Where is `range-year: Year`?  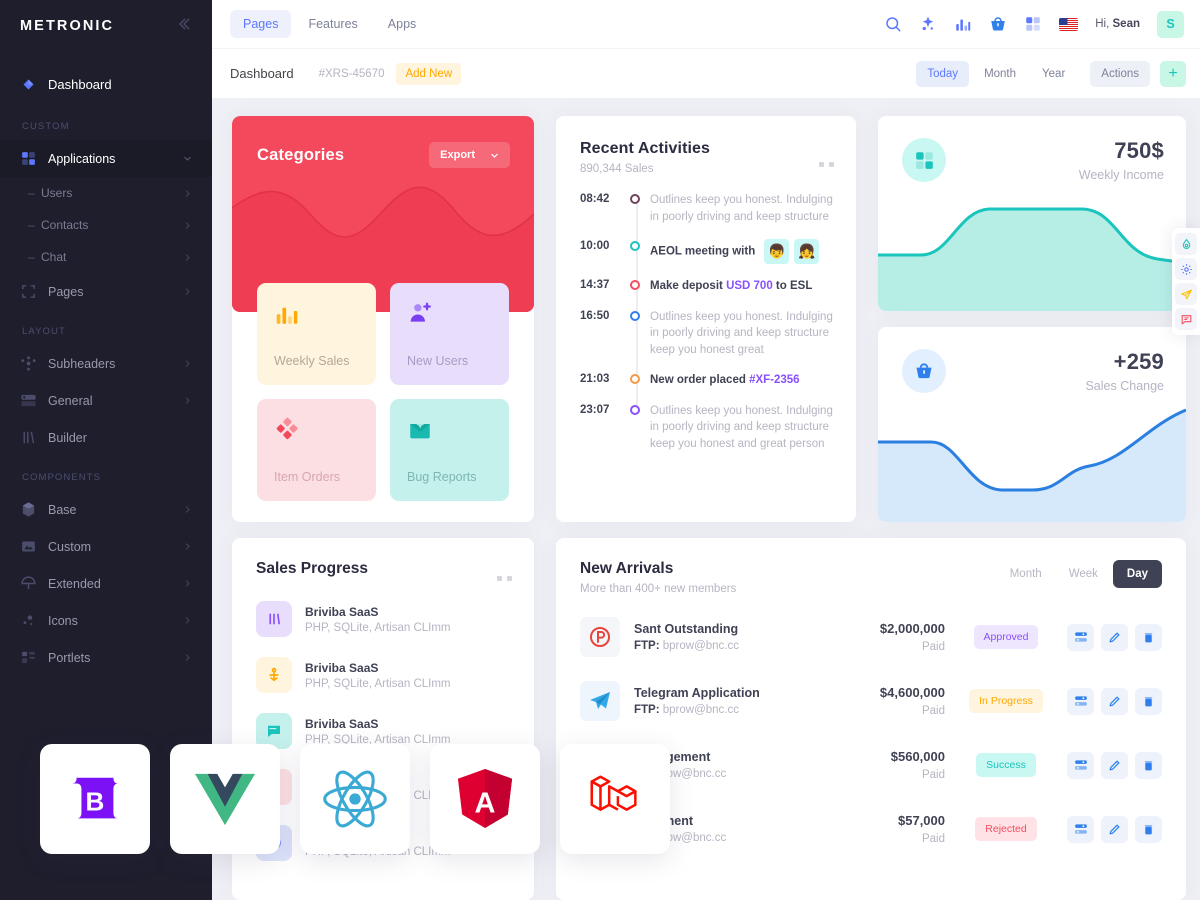 range-year: Year is located at coordinates (1053, 74).